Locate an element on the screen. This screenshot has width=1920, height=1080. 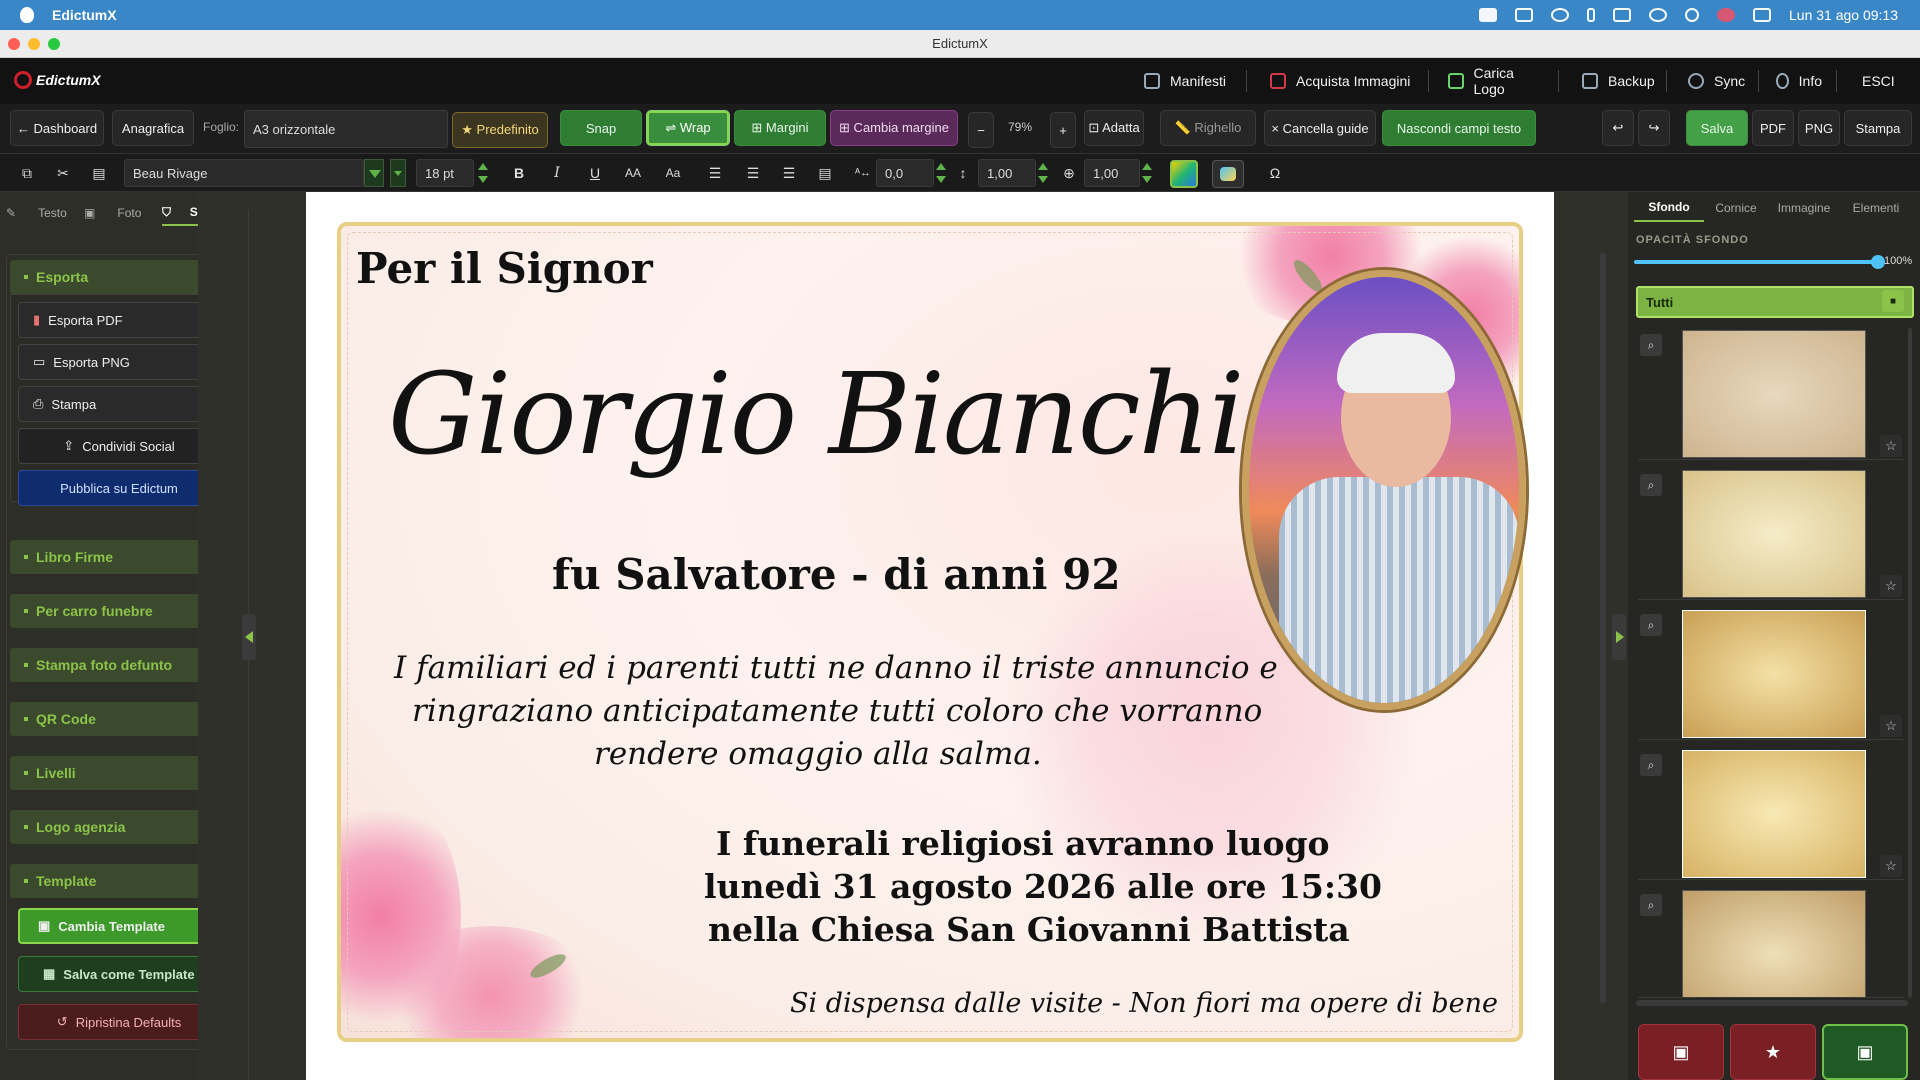
app-menu-name: EdictumX is located at coordinates (84, 15).